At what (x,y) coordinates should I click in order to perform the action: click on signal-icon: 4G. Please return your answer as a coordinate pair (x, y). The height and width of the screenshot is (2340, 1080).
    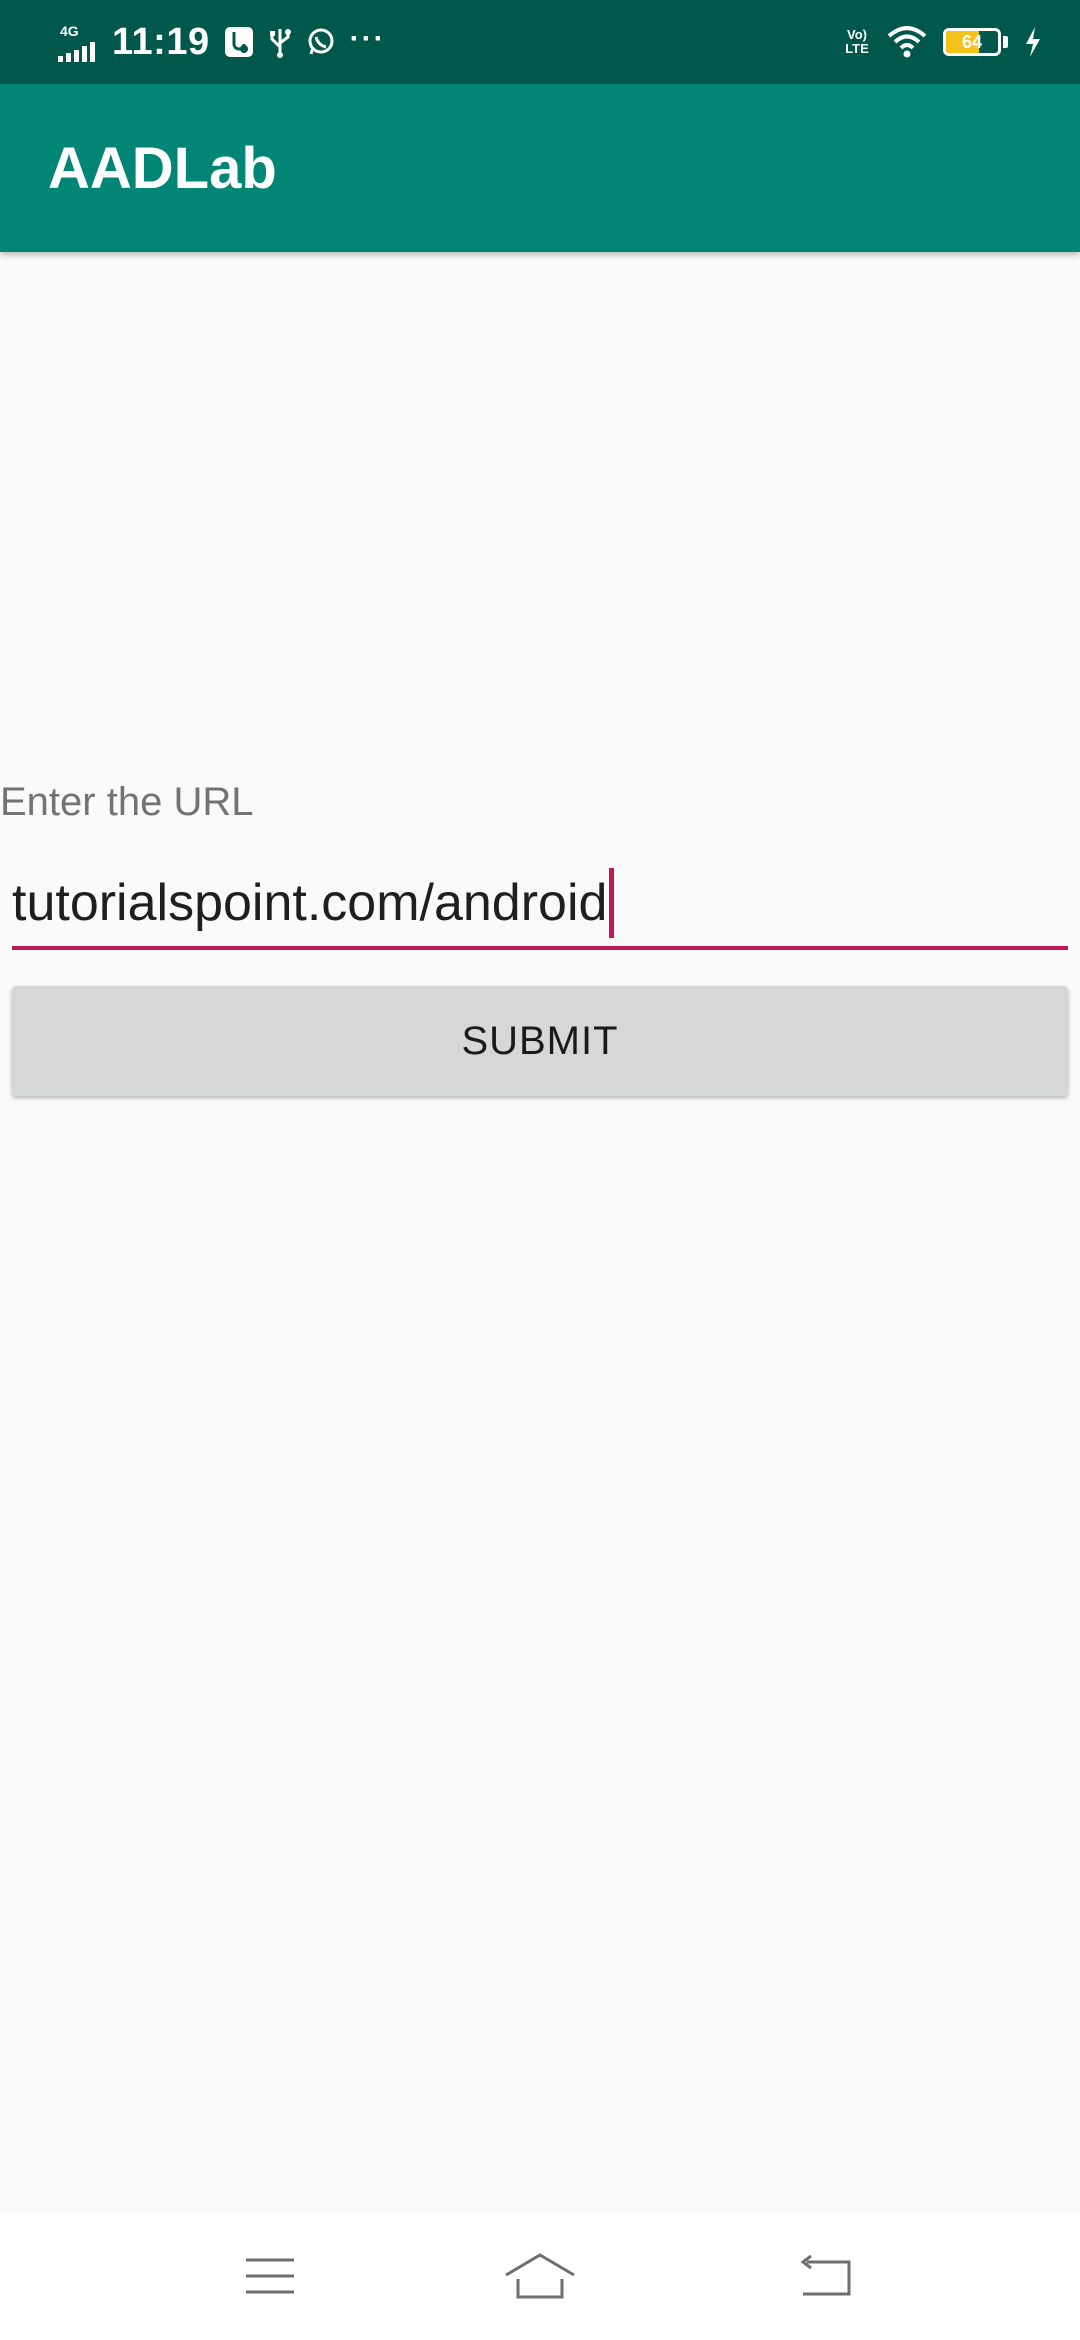
    Looking at the image, I should click on (78, 42).